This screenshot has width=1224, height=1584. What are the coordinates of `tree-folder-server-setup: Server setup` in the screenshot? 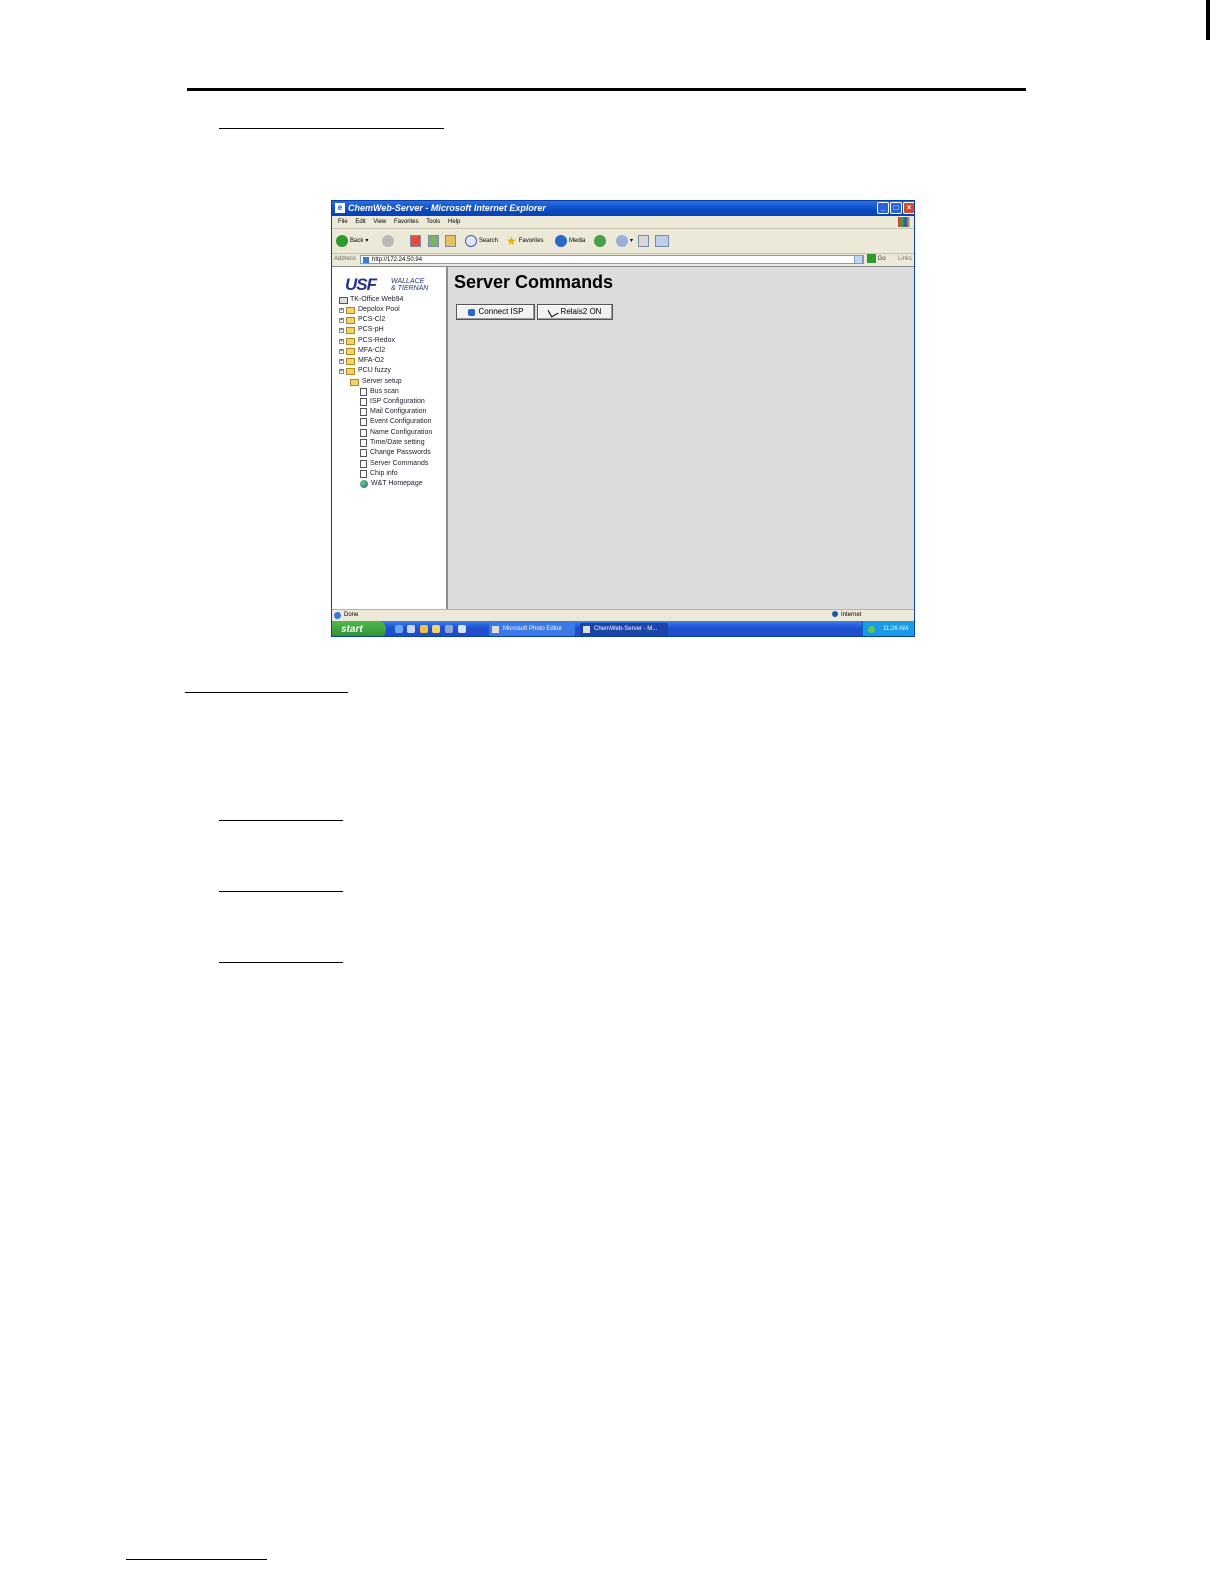 It's located at (376, 382).